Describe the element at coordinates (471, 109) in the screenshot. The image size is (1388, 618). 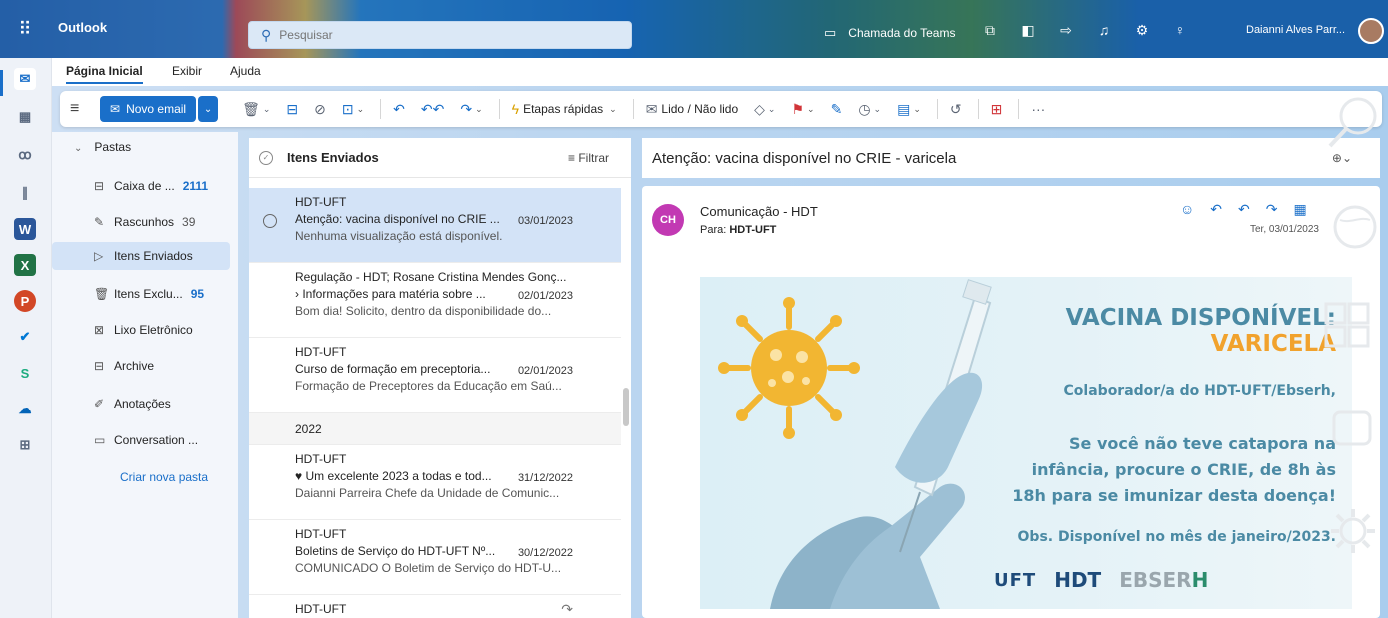
I see `forward-icon: ↷ ⌄` at that location.